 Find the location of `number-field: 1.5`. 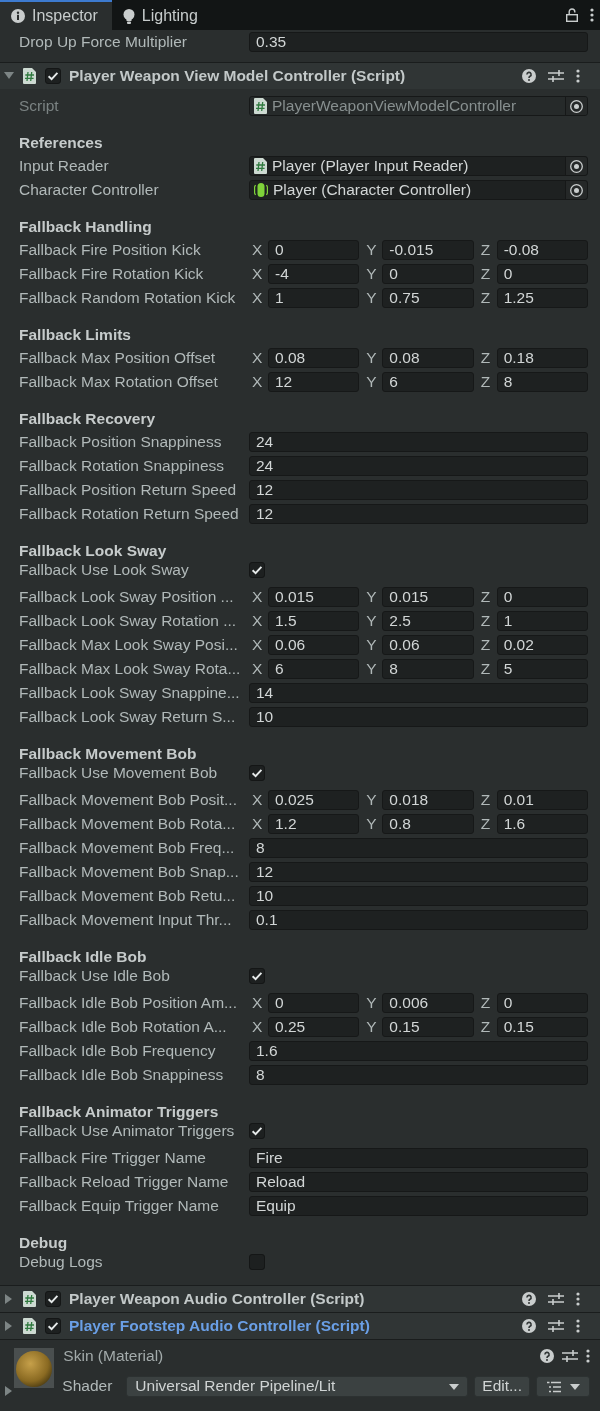

number-field: 1.5 is located at coordinates (314, 621).